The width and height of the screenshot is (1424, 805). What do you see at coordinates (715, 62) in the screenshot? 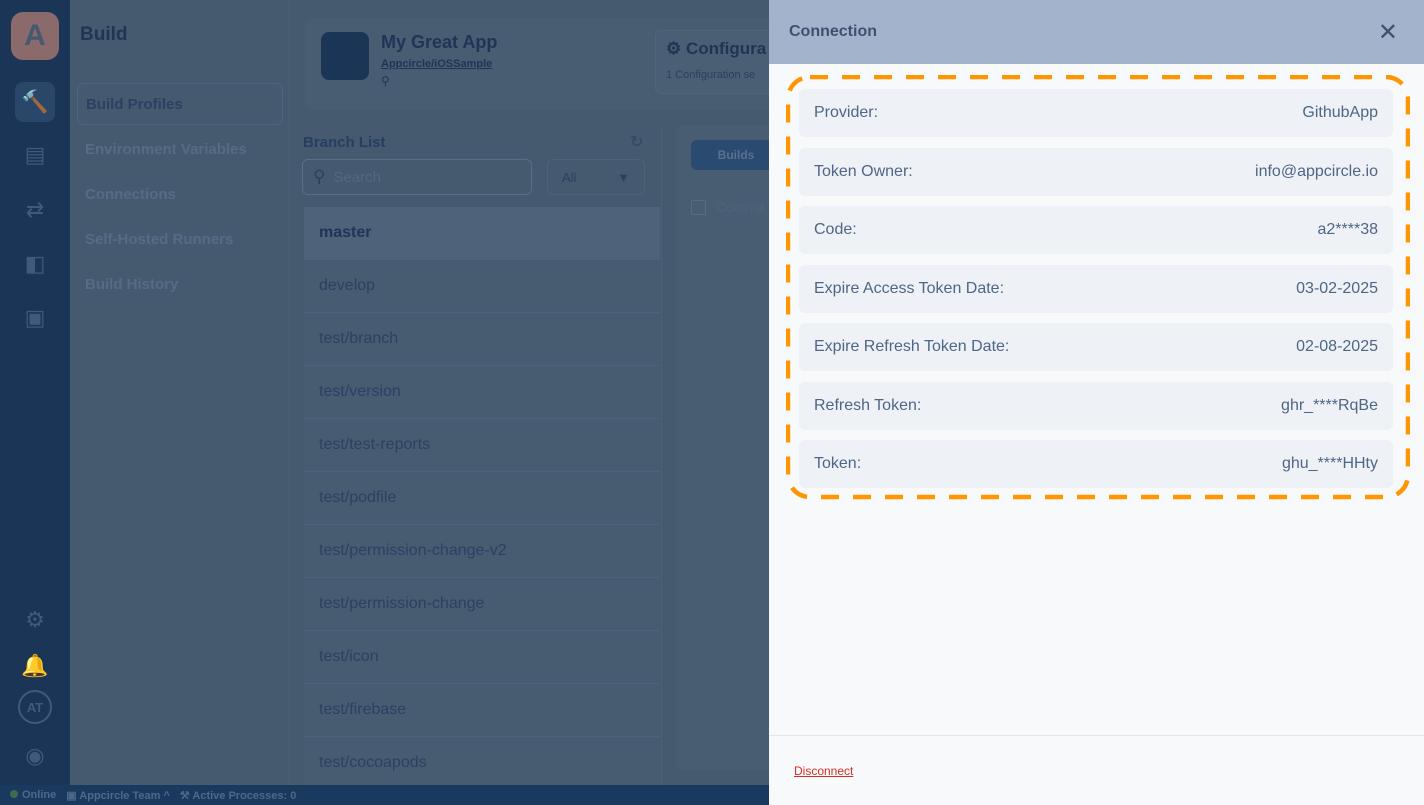
I see `configuration-card: ⚙ Configura 1 Configuration se` at bounding box center [715, 62].